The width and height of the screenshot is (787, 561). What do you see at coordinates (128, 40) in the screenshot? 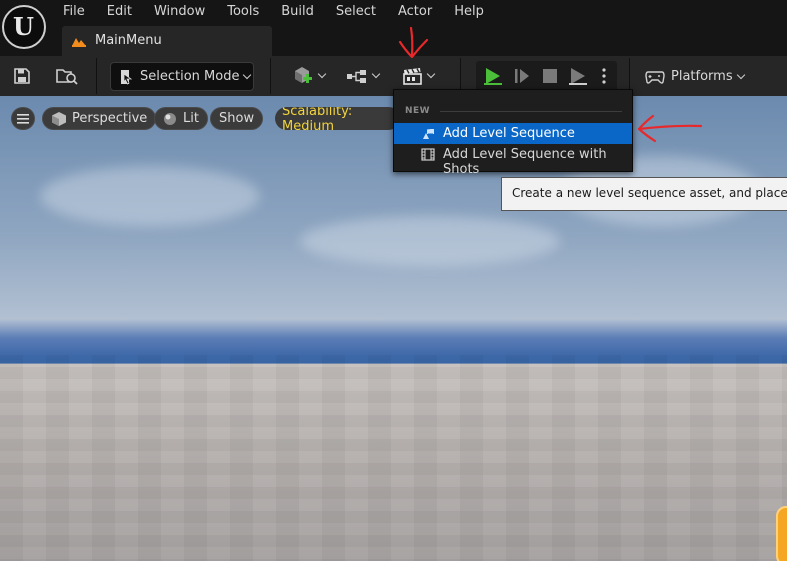
I see `tab-label: MainMenu` at bounding box center [128, 40].